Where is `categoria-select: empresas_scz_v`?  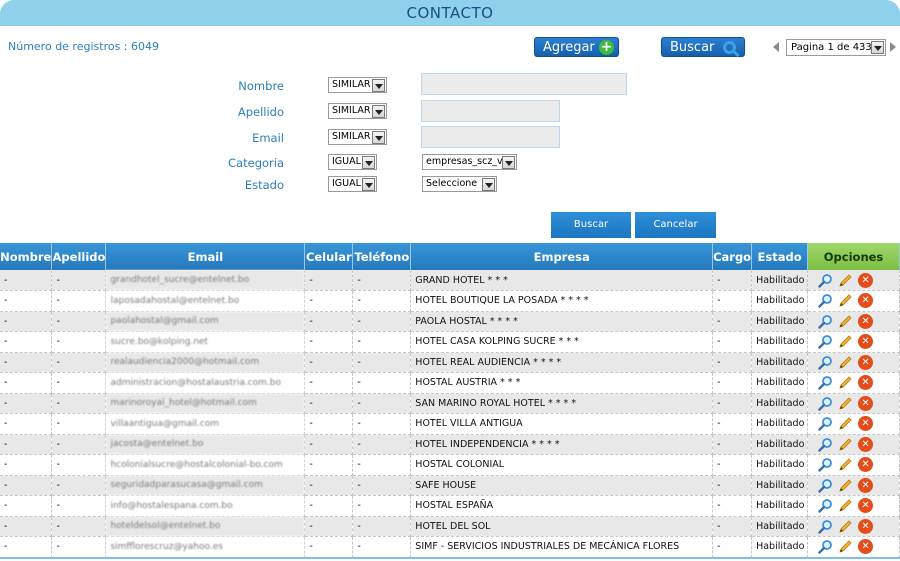 categoria-select: empresas_scz_v is located at coordinates (469, 162).